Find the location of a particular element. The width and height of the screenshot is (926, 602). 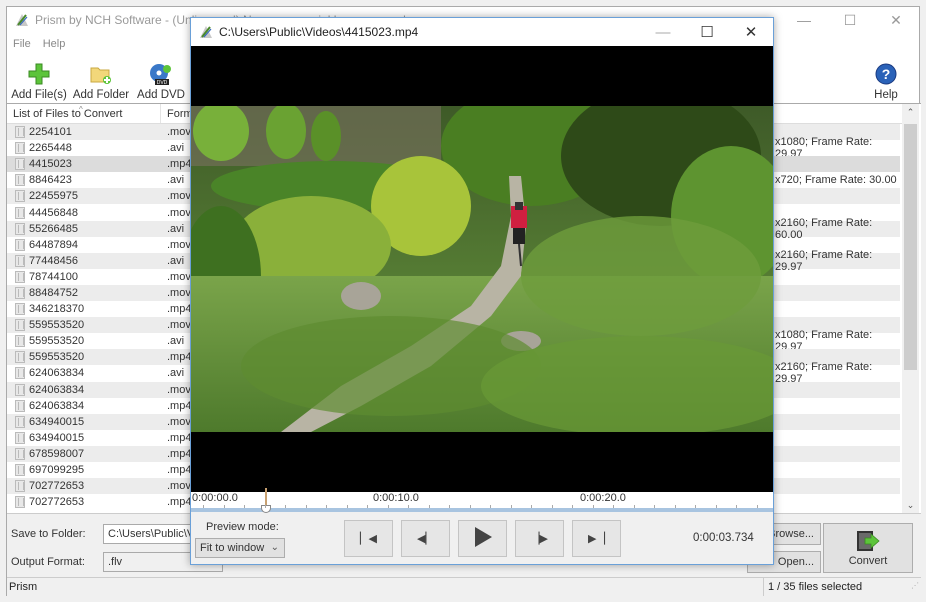

file-name: 346218370 is located at coordinates (57, 309).